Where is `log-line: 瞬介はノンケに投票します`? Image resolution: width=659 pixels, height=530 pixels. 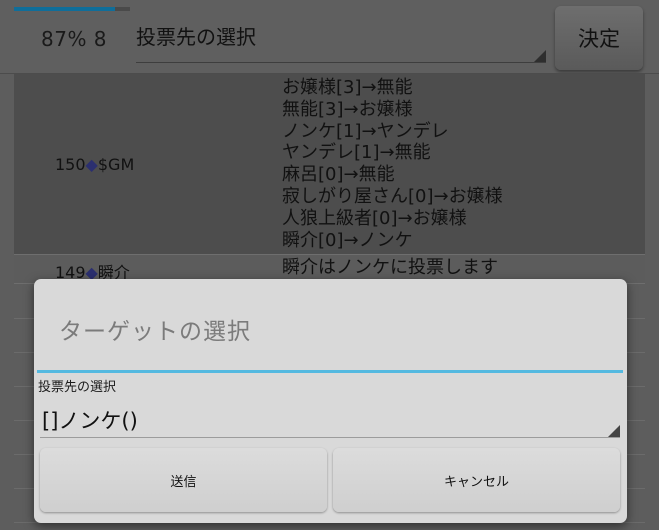 log-line: 瞬介はノンケに投票します is located at coordinates (390, 267).